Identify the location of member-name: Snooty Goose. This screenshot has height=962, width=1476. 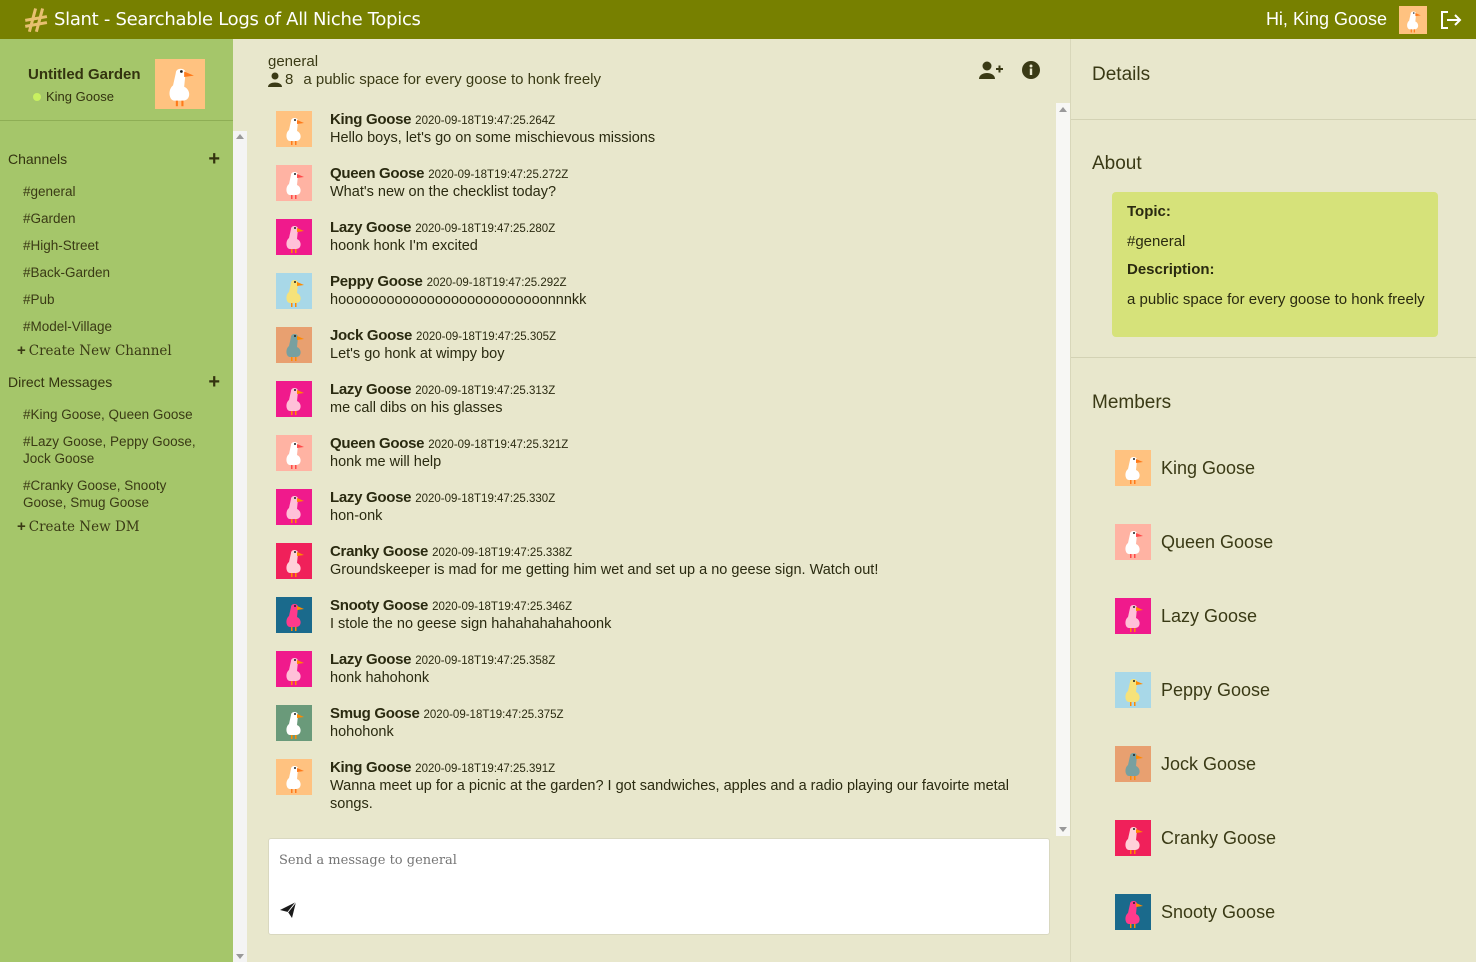
(1218, 911).